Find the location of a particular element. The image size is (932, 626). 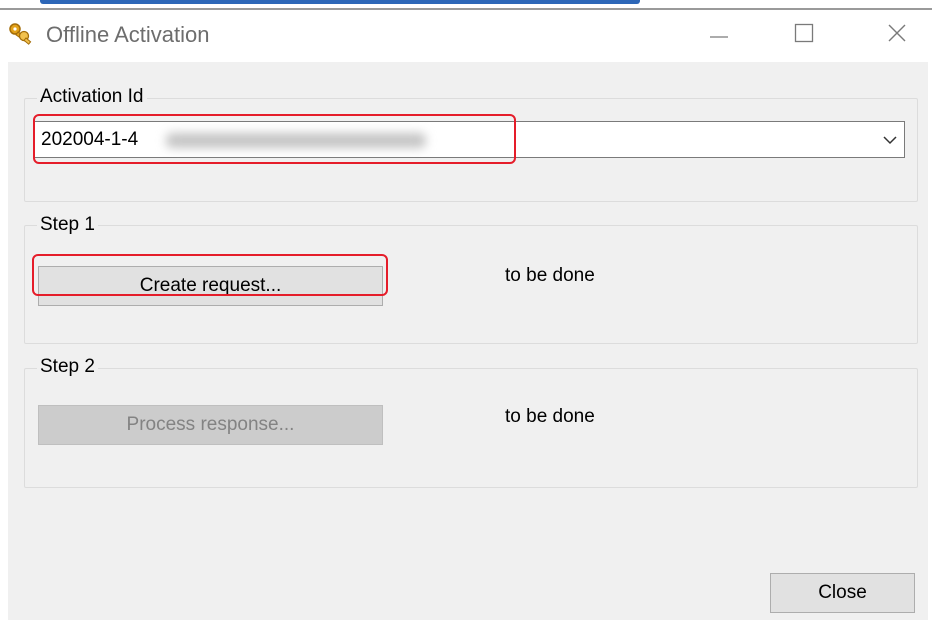

close-window-button is located at coordinates (897, 35).